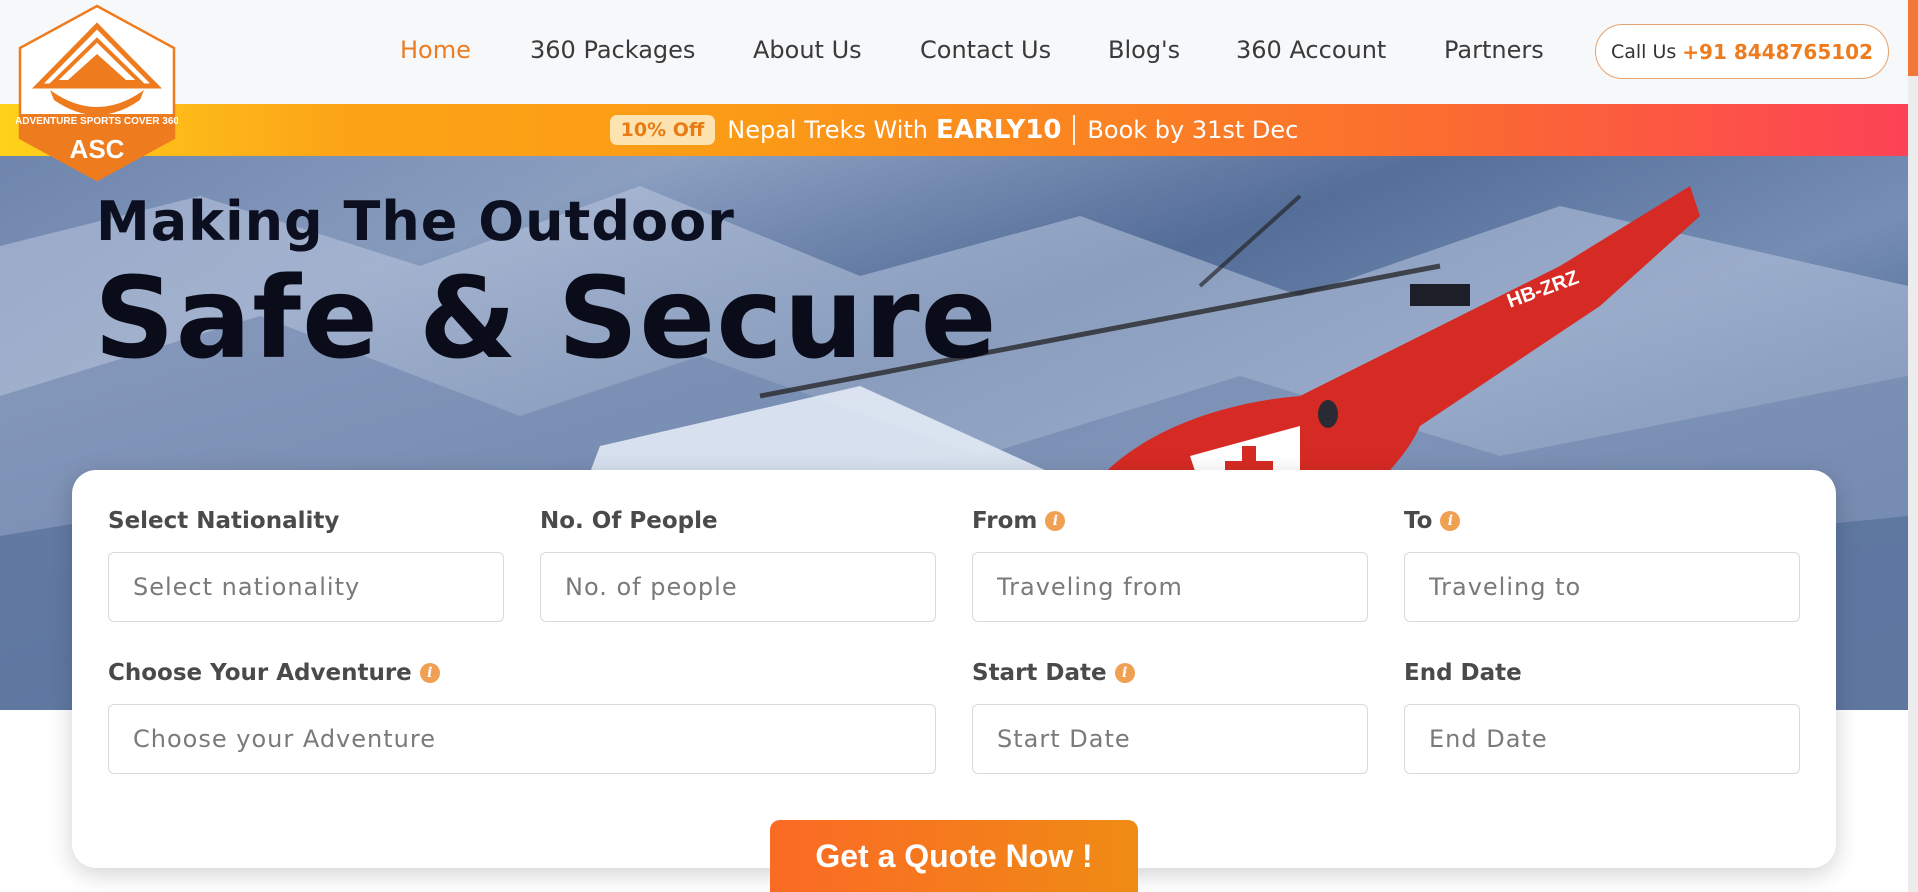 This screenshot has height=892, width=1918. What do you see at coordinates (1602, 587) in the screenshot?
I see `to-input` at bounding box center [1602, 587].